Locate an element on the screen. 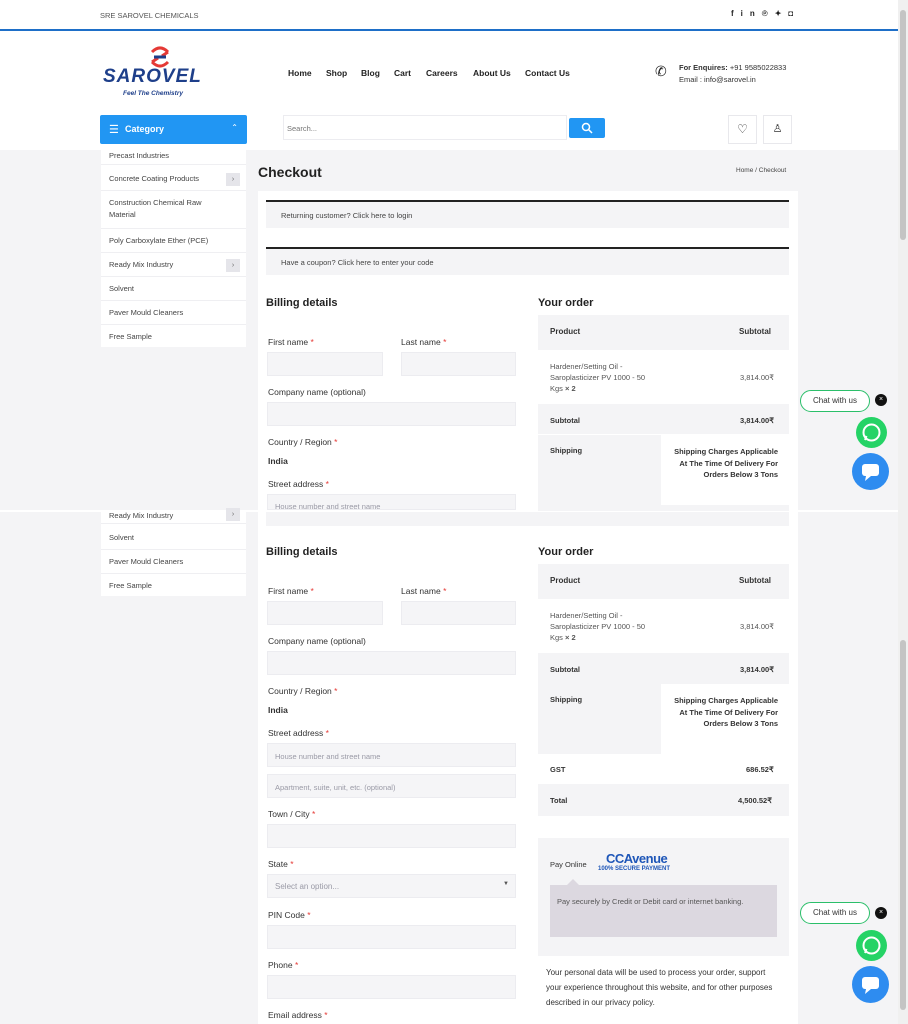 This screenshot has height=1024, width=908. company-label: Company name (optional) is located at coordinates (317, 392).